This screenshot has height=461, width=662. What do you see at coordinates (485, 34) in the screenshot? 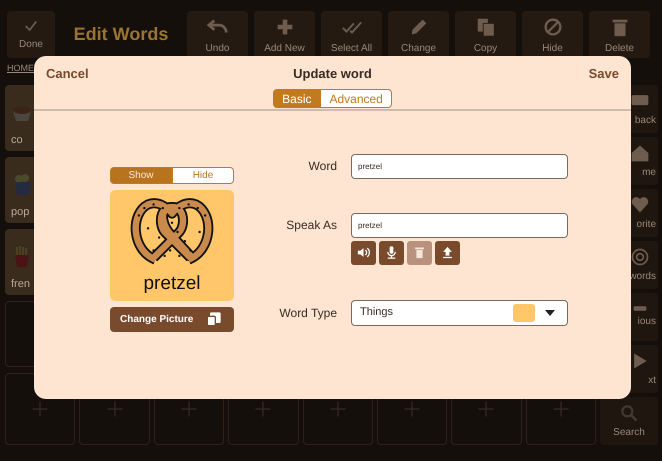
I see `toolbar-button: Copy` at bounding box center [485, 34].